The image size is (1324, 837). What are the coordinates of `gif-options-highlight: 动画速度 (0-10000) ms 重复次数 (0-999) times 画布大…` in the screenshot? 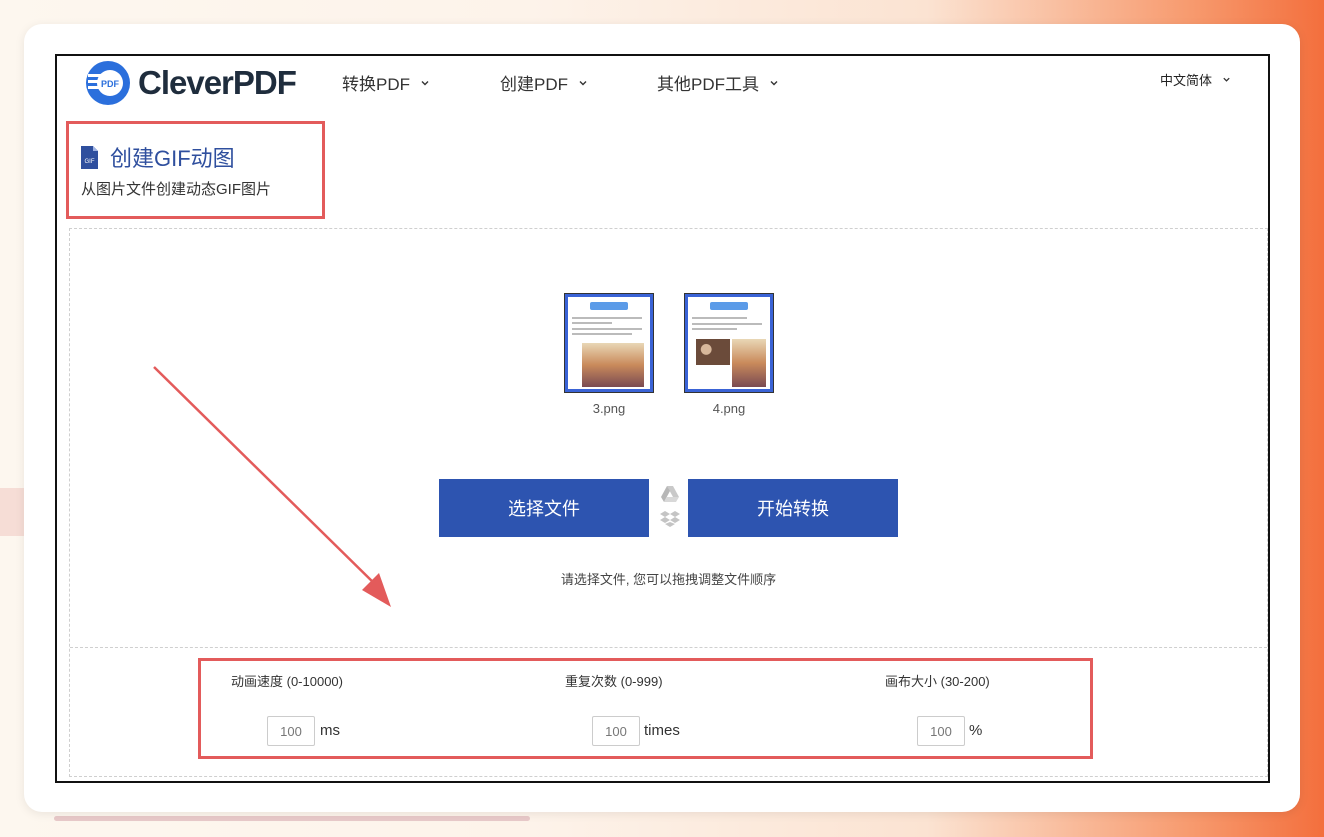 It's located at (645, 708).